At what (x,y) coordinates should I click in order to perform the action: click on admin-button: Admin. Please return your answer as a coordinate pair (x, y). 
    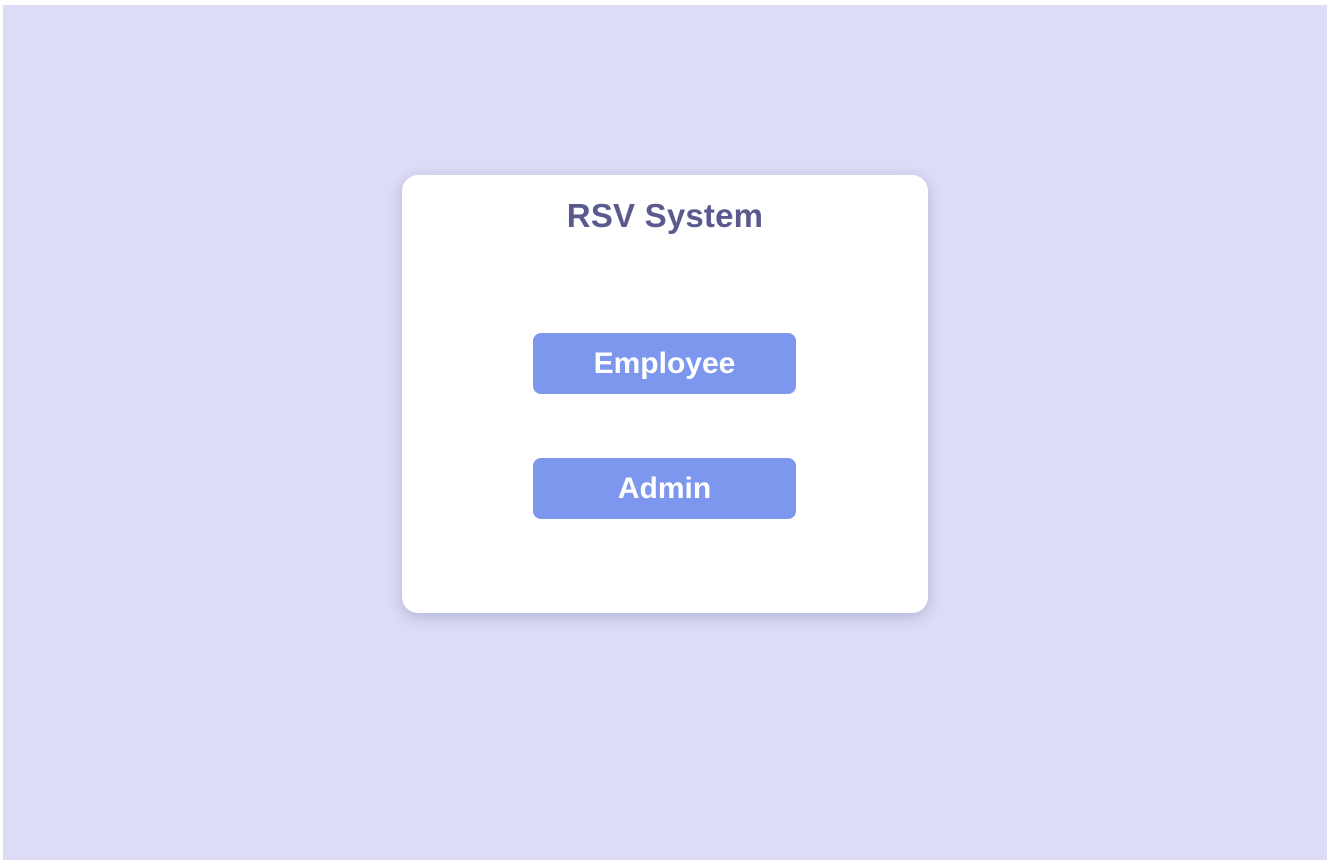
    Looking at the image, I should click on (664, 488).